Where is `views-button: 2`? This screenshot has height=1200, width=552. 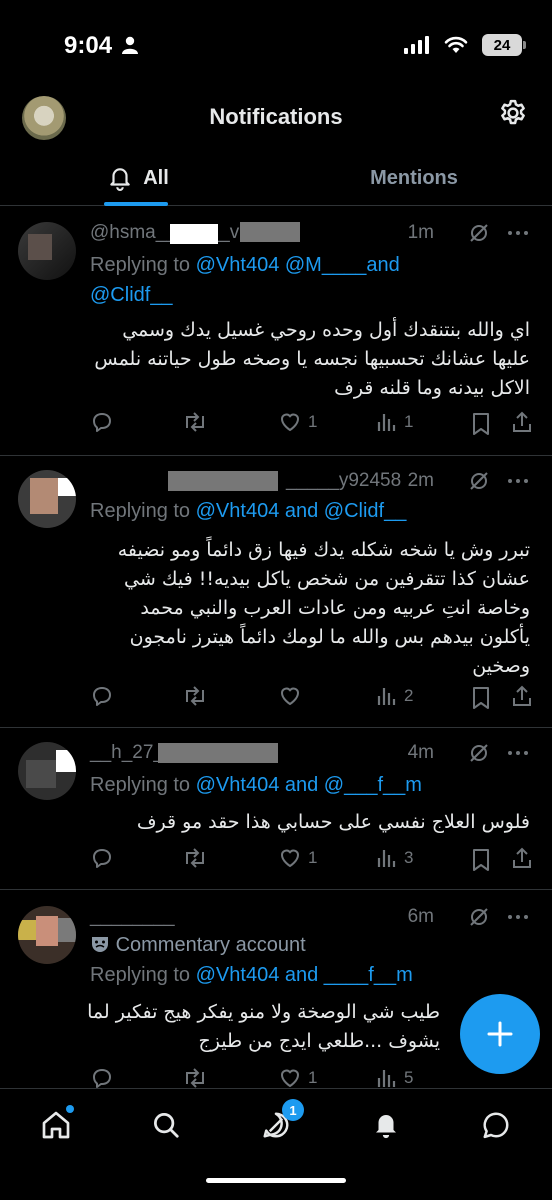
views-button: 2 is located at coordinates (393, 696).